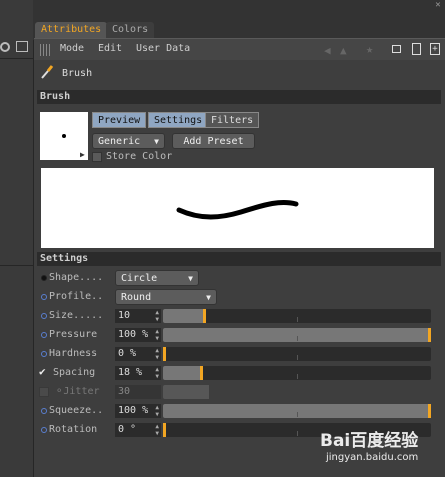 This screenshot has height=477, width=445. I want to click on watermark-brand: Bai百度经验, so click(369, 441).